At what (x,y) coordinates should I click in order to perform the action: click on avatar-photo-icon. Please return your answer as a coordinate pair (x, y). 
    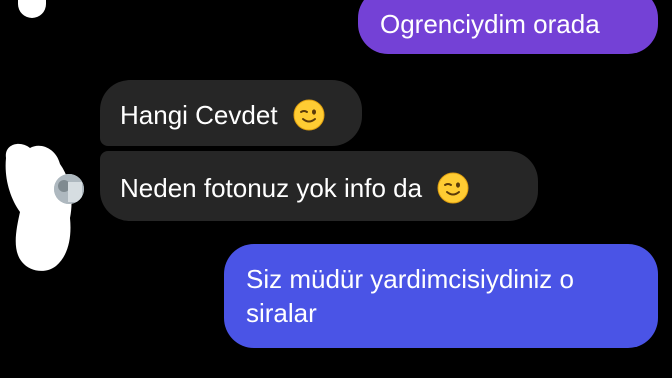
    Looking at the image, I should click on (69, 189).